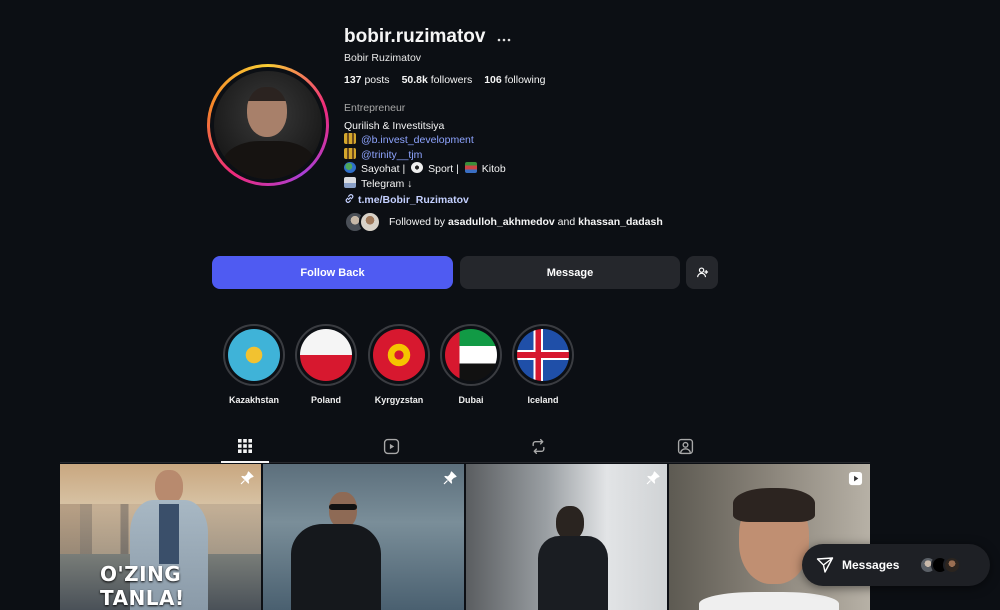  What do you see at coordinates (375, 108) in the screenshot?
I see `profile-category: Entrepreneur` at bounding box center [375, 108].